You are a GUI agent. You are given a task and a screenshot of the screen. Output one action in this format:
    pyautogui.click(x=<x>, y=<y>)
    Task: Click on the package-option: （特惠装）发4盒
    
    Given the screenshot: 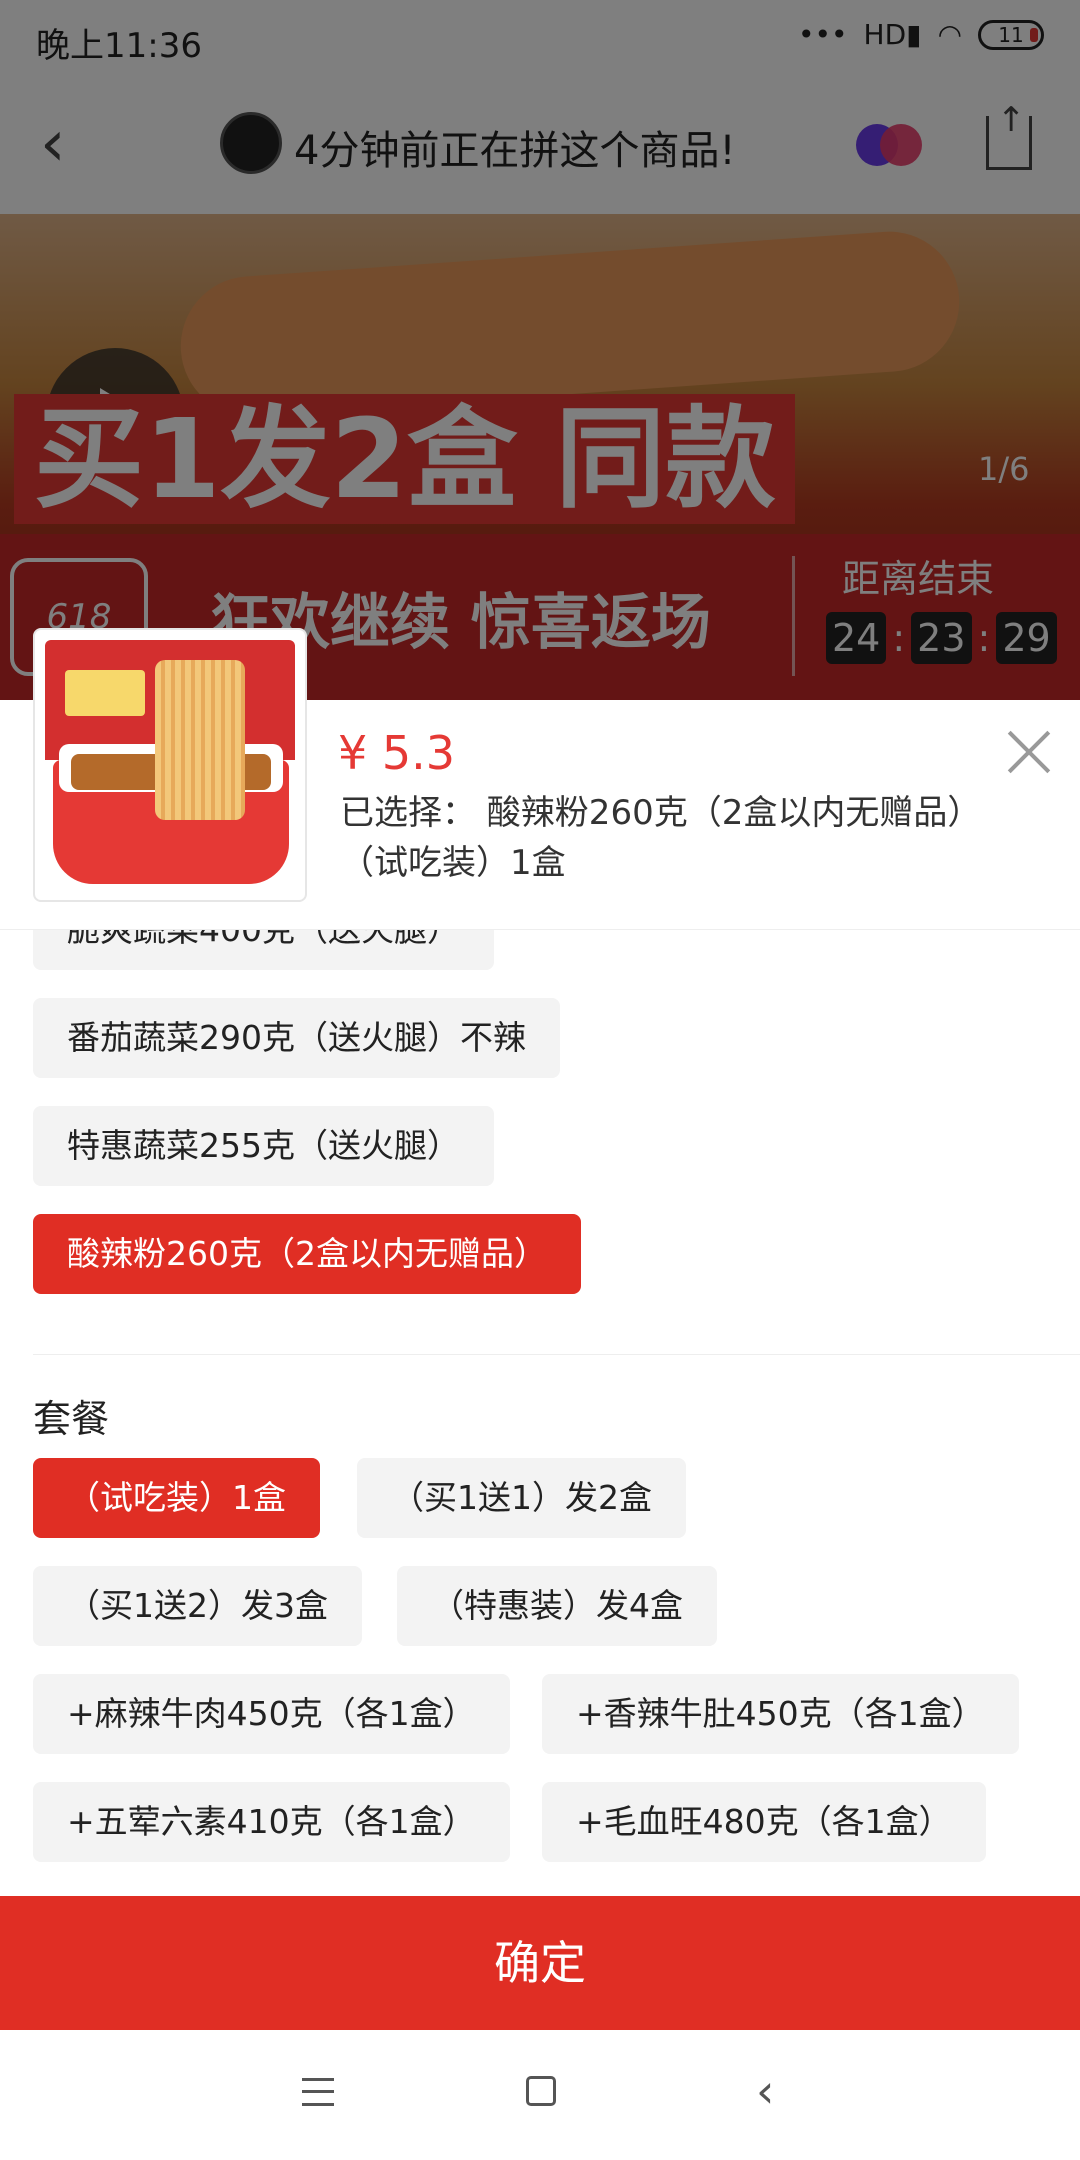 What is the action you would take?
    pyautogui.click(x=557, y=1606)
    